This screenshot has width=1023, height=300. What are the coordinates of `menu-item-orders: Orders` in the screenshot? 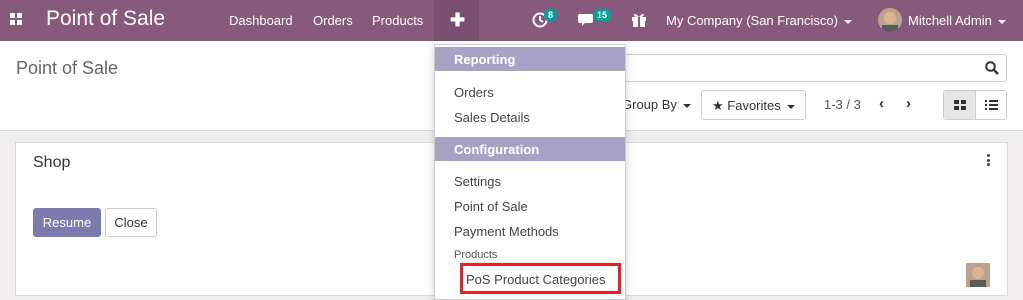 It's located at (474, 92).